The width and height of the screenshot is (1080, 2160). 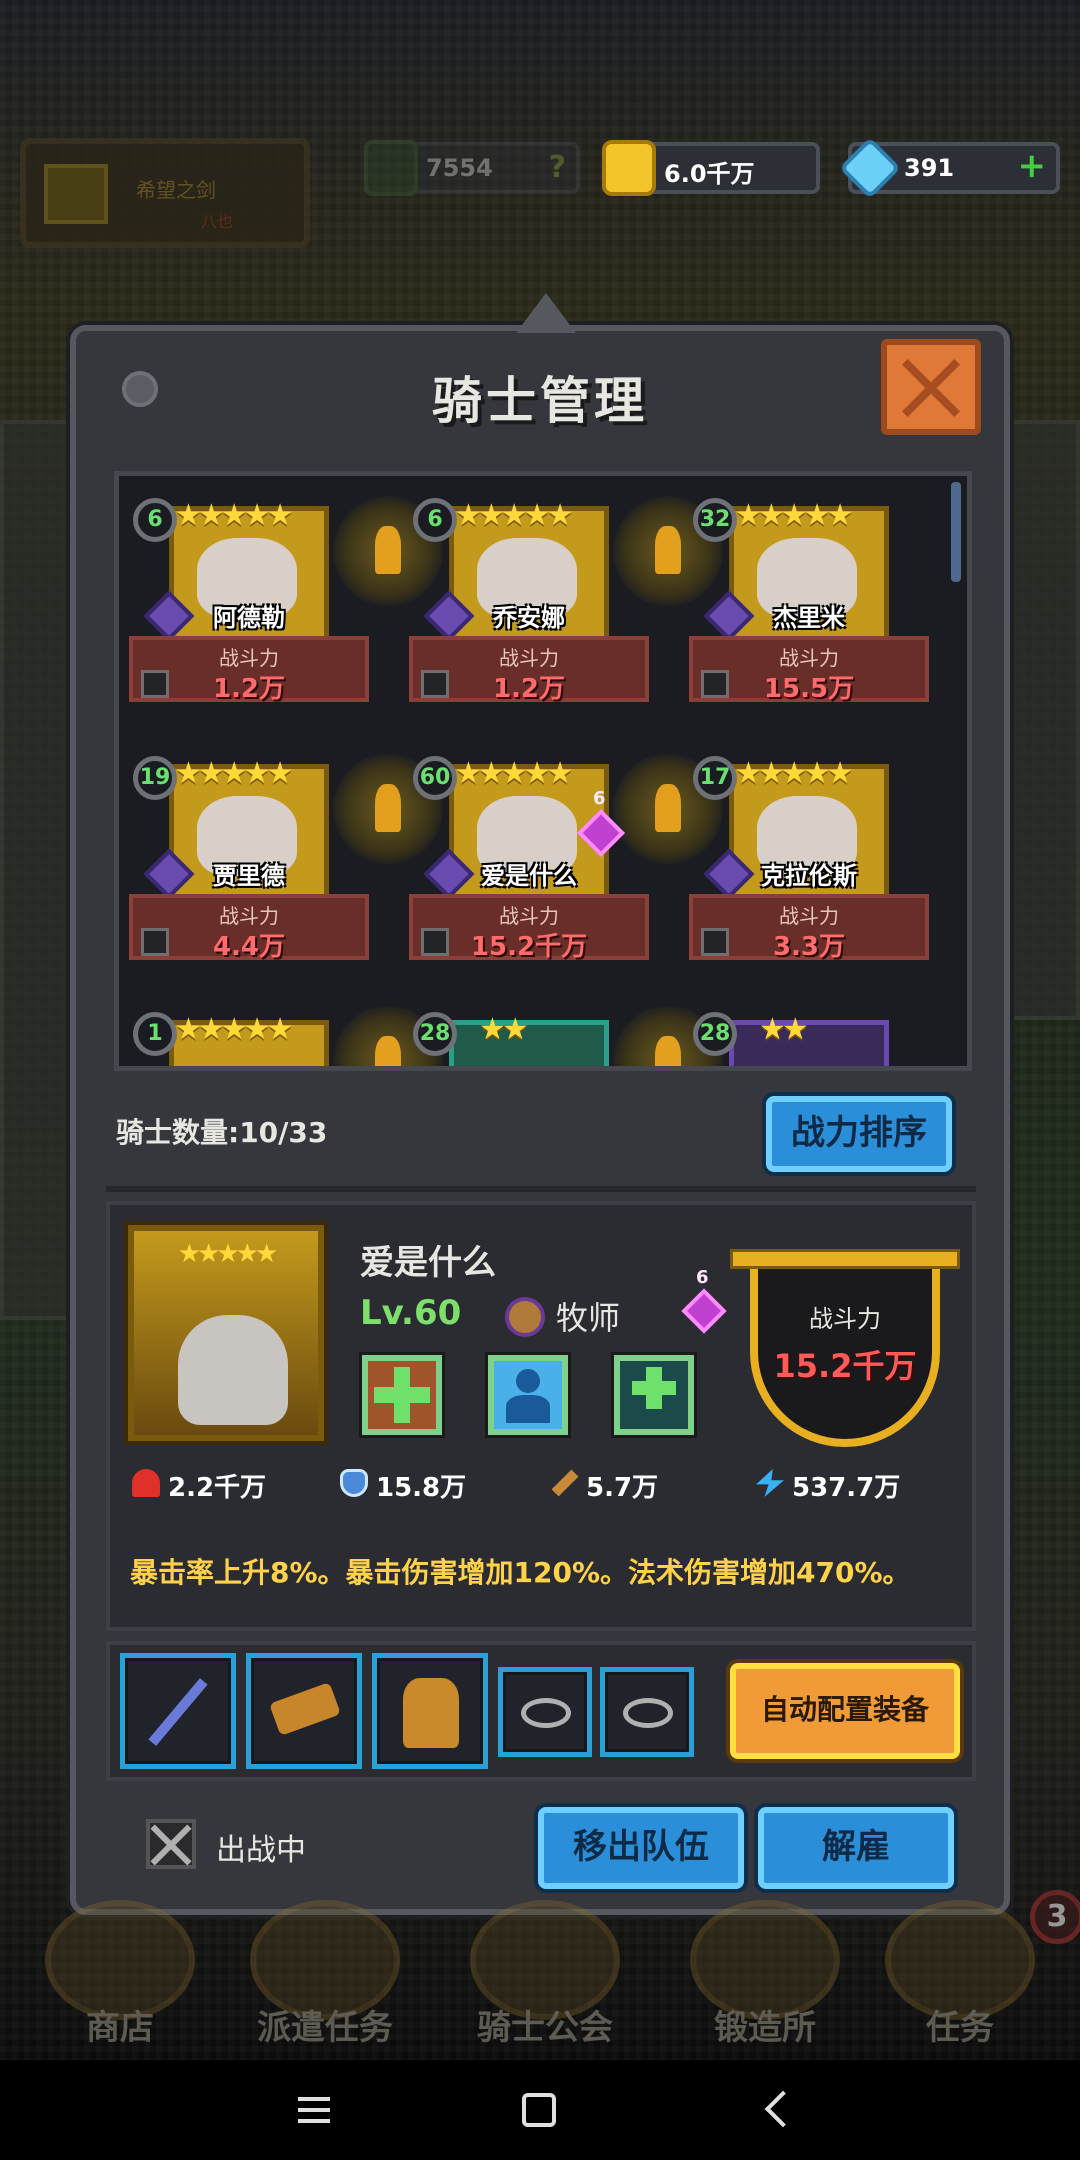 What do you see at coordinates (249, 618) in the screenshot?
I see `knight-name: 阿德勒` at bounding box center [249, 618].